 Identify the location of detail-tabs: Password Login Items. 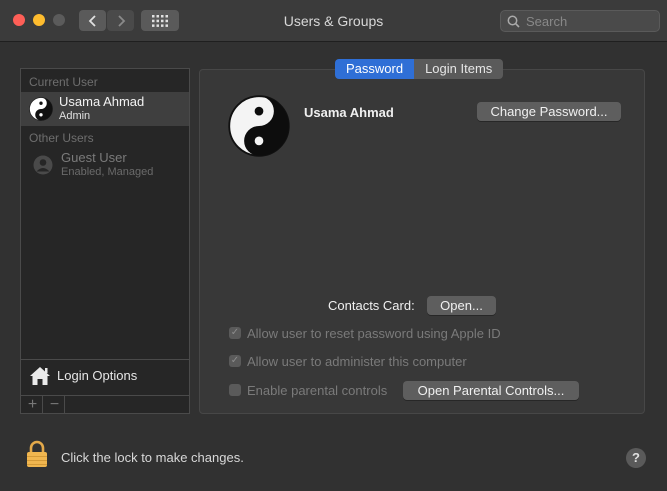
(419, 69).